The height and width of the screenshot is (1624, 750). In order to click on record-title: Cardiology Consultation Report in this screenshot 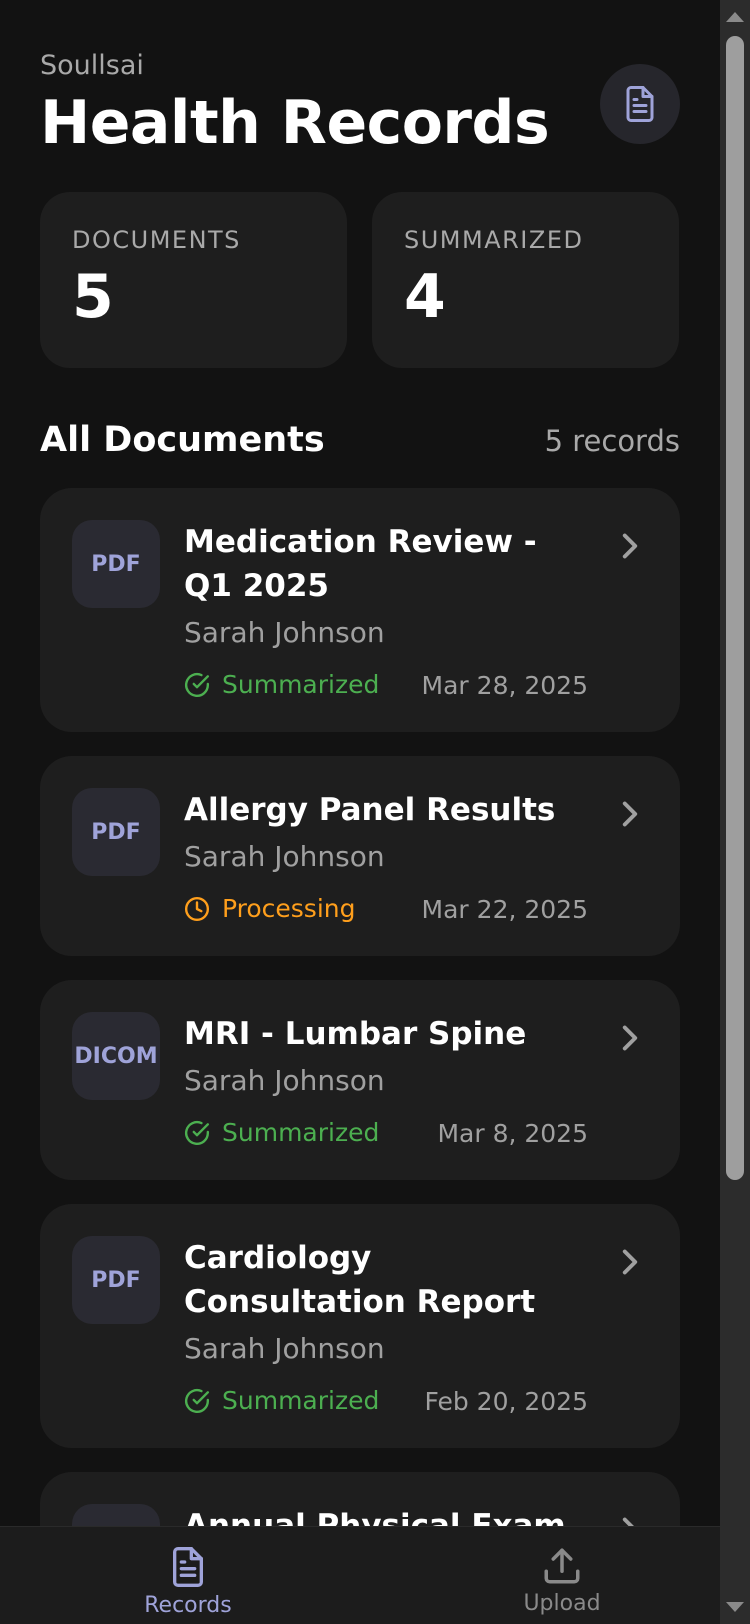, I will do `click(360, 1280)`.